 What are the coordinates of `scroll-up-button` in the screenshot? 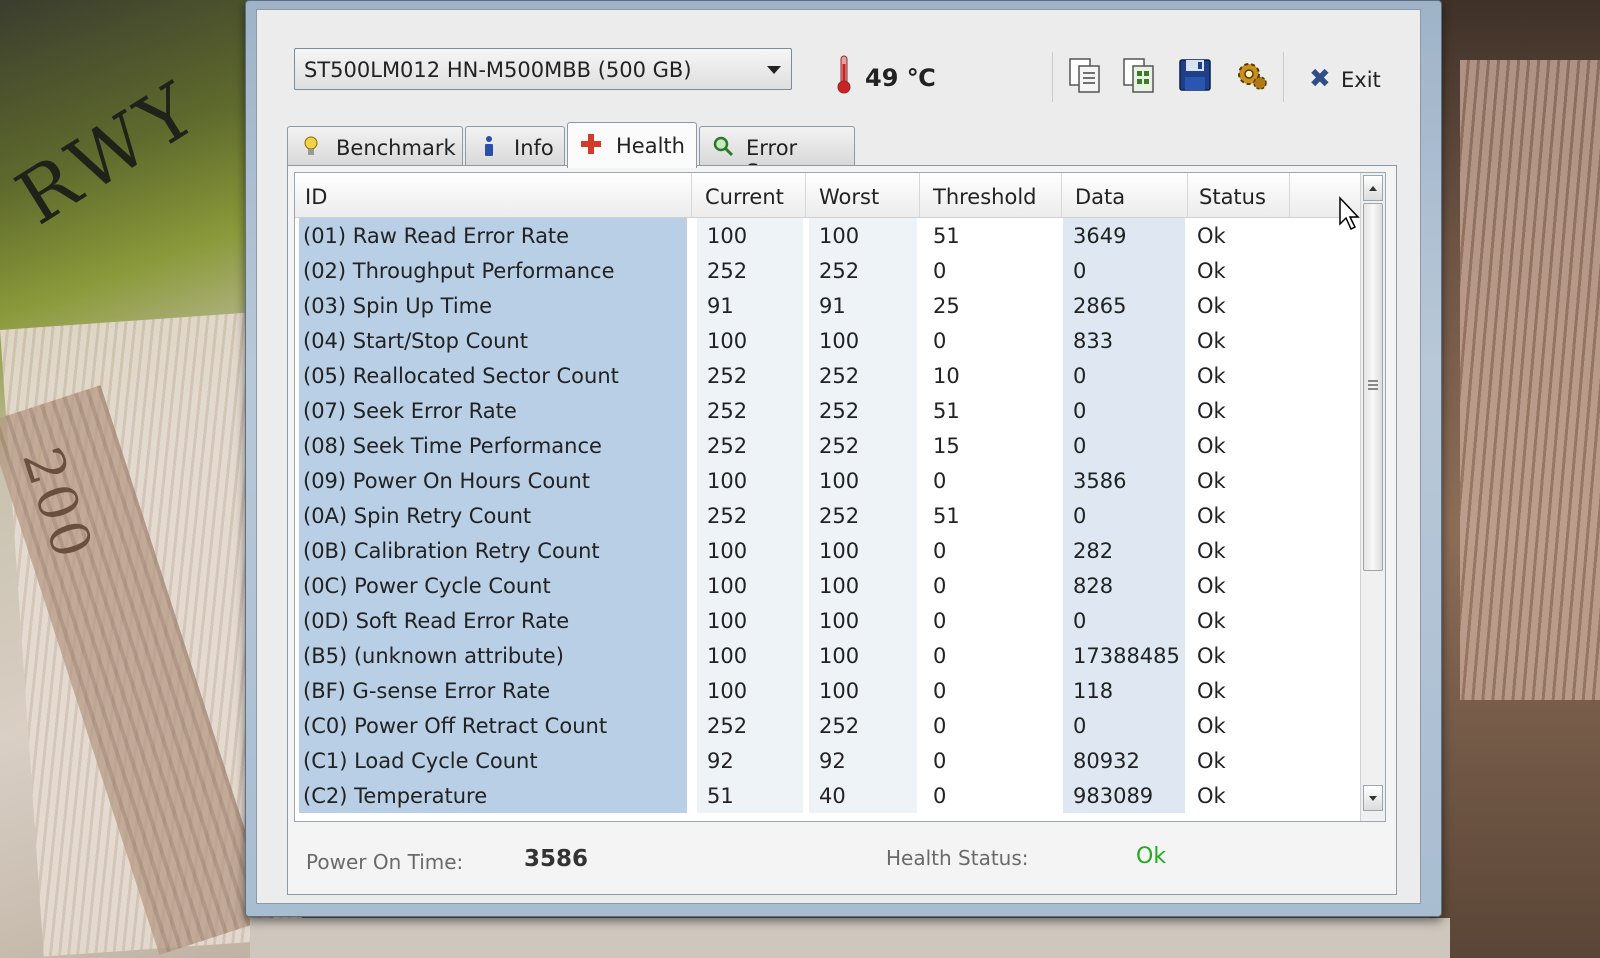 It's located at (1373, 188).